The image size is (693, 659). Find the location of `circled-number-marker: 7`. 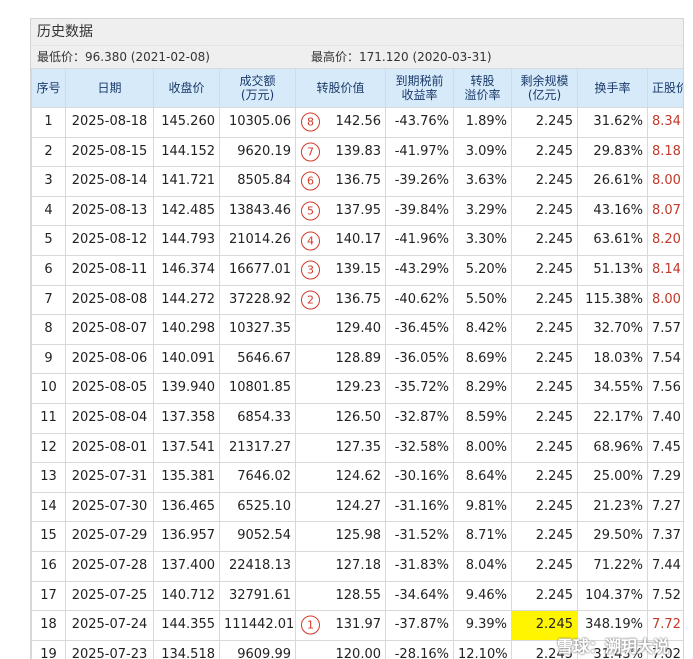

circled-number-marker: 7 is located at coordinates (310, 151).